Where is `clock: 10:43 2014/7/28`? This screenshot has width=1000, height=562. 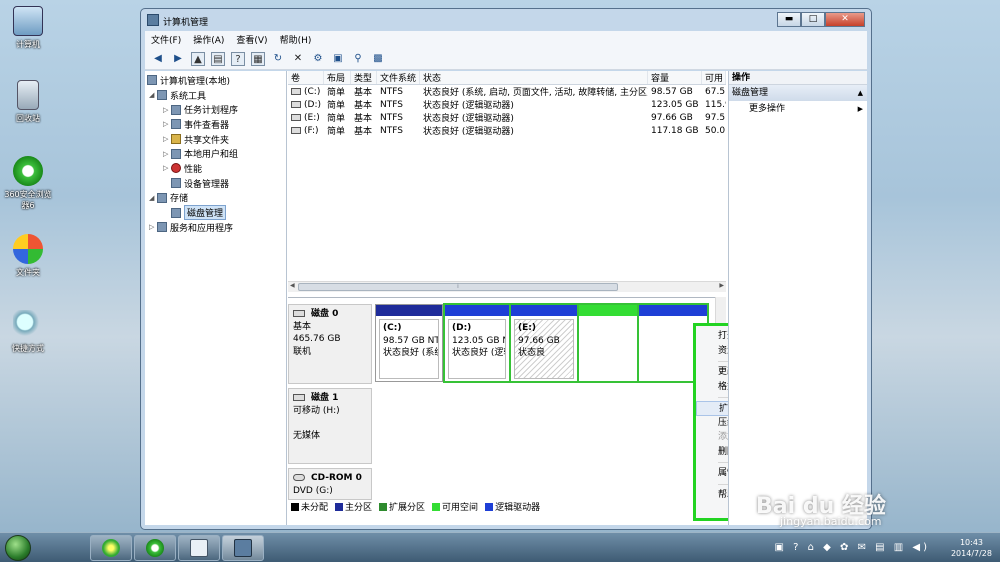
clock: 10:43 2014/7/28 is located at coordinates (971, 548).